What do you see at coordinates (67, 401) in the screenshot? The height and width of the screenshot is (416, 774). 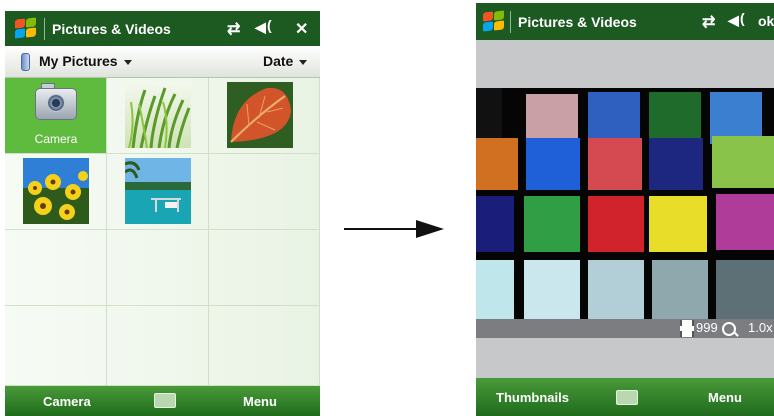 I see `camera-softkey: Camera` at bounding box center [67, 401].